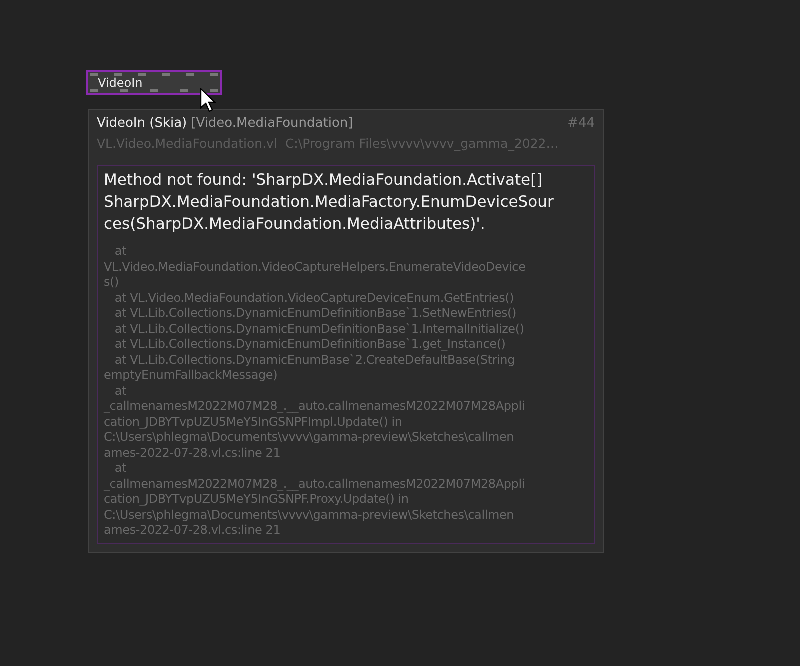 This screenshot has height=666, width=800. Describe the element at coordinates (154, 82) in the screenshot. I see `videoin-node: VideoIn` at that location.